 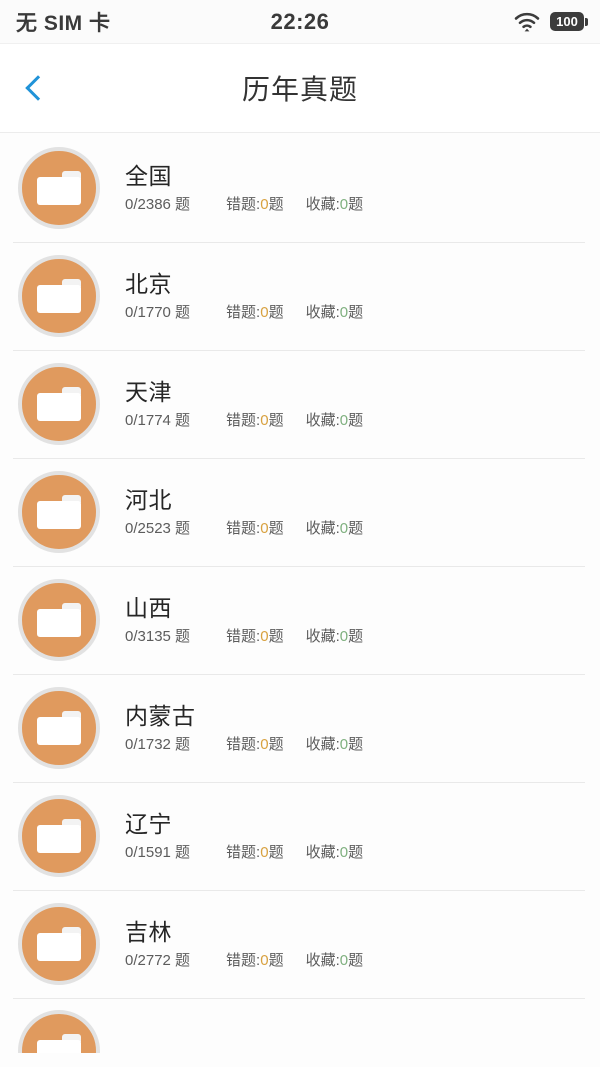 I want to click on list-item: 辽宁 0/1591 题 错题:0题 收藏:0题, so click(x=300, y=836).